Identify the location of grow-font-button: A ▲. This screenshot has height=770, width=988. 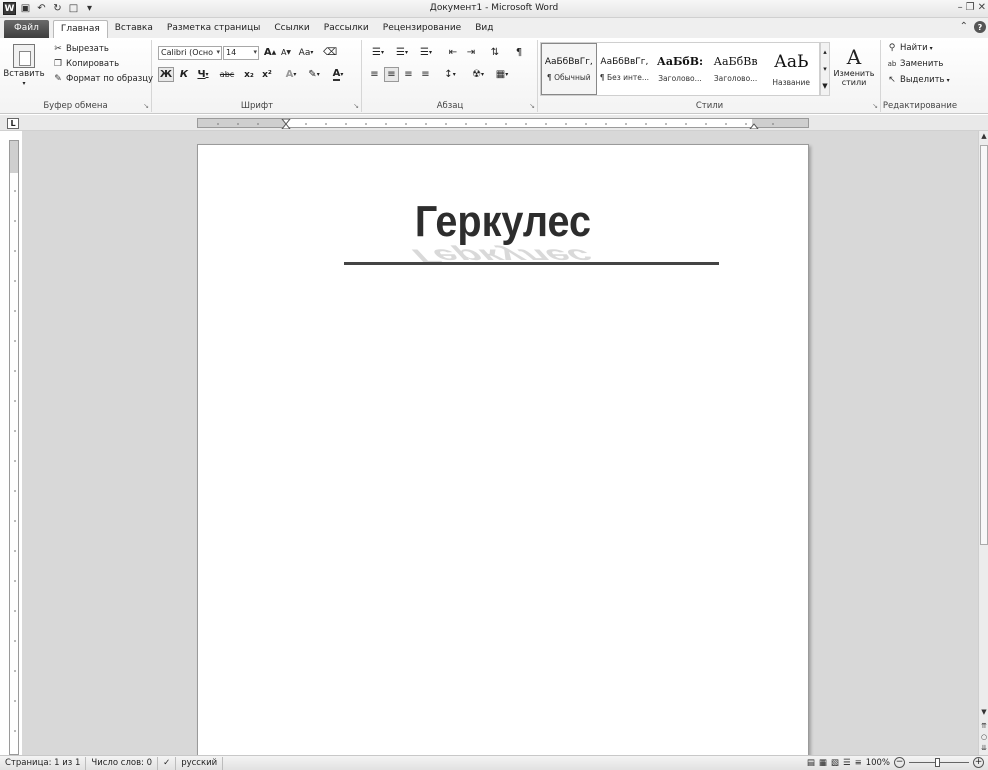
(270, 52).